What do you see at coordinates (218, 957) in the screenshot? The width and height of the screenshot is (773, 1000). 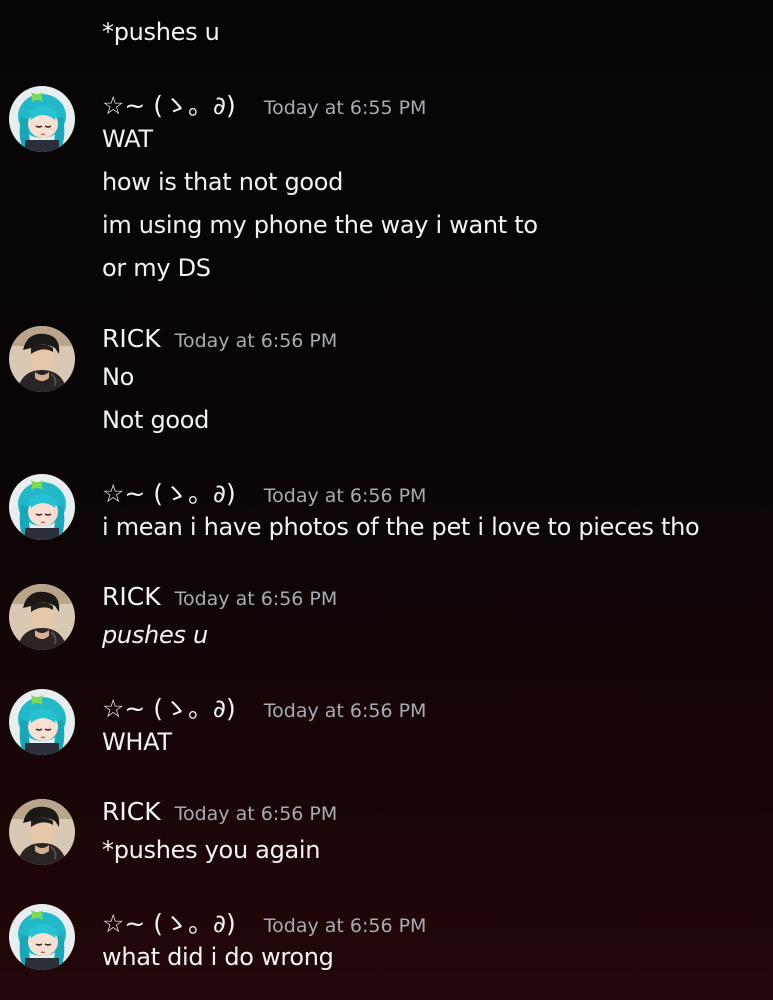 I see `message-text: what did i do wrong` at bounding box center [218, 957].